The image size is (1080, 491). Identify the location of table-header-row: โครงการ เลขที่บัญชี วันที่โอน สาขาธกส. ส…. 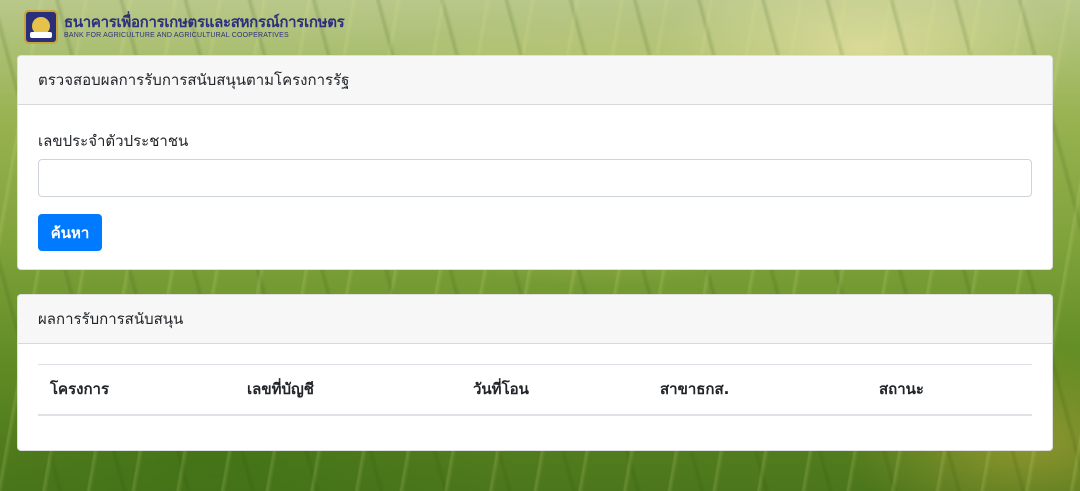
(535, 390).